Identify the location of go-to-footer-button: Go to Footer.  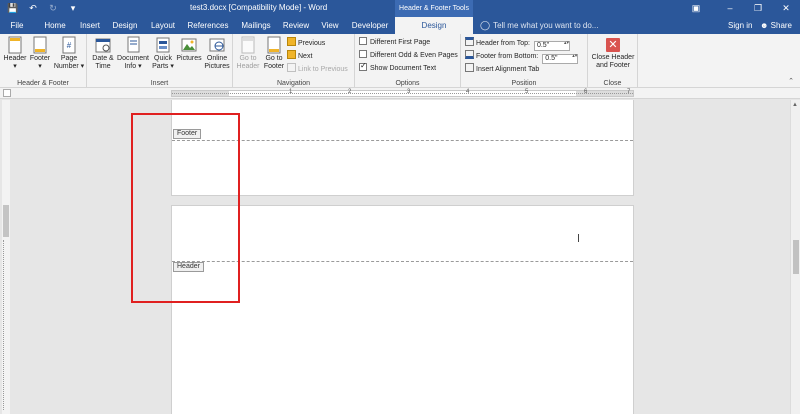
(274, 53).